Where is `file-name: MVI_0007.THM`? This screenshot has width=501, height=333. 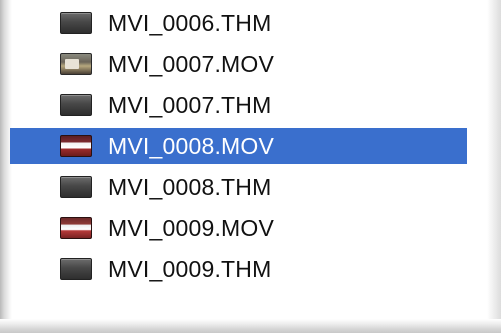 file-name: MVI_0007.THM is located at coordinates (190, 104).